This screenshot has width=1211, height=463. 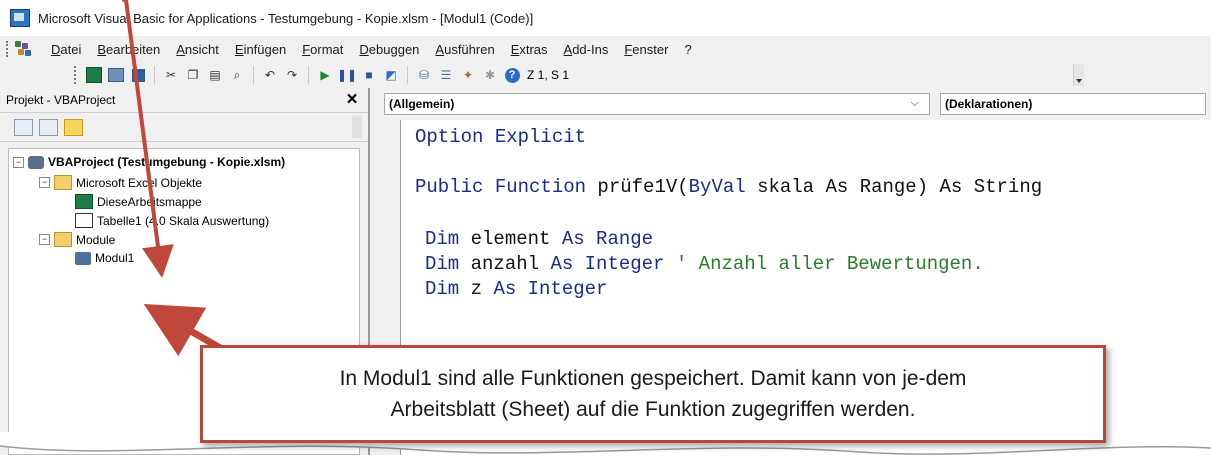 What do you see at coordinates (84, 201) in the screenshot?
I see `workbook-icon` at bounding box center [84, 201].